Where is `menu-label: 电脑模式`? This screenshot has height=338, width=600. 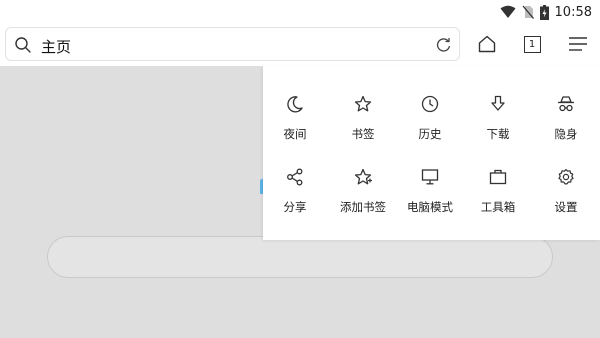
menu-label: 电脑模式 is located at coordinates (430, 207).